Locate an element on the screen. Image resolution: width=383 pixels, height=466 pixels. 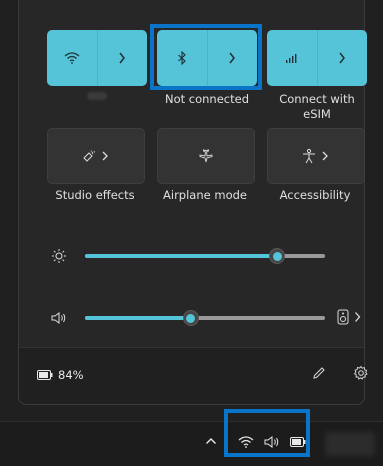
accessibility-tile is located at coordinates (316, 156).